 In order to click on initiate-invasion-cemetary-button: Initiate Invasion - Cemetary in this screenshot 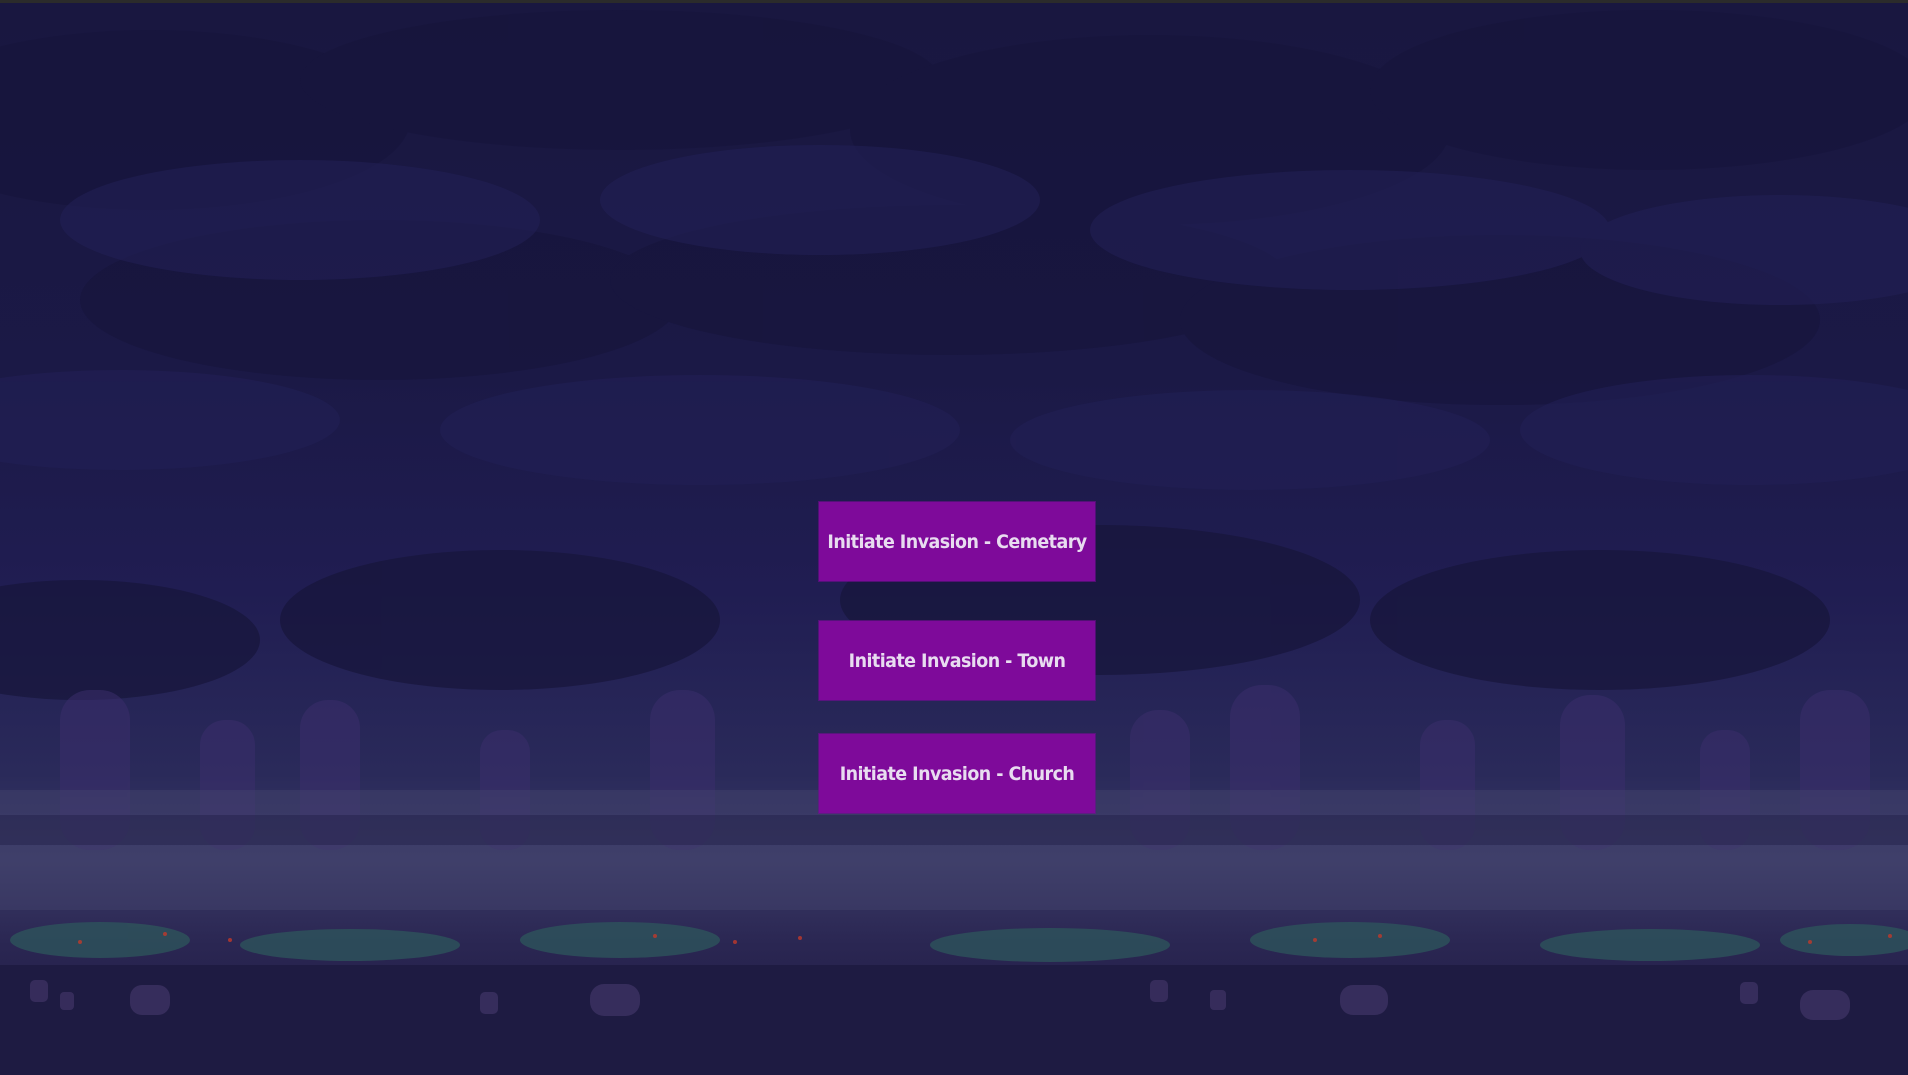, I will do `click(957, 541)`.